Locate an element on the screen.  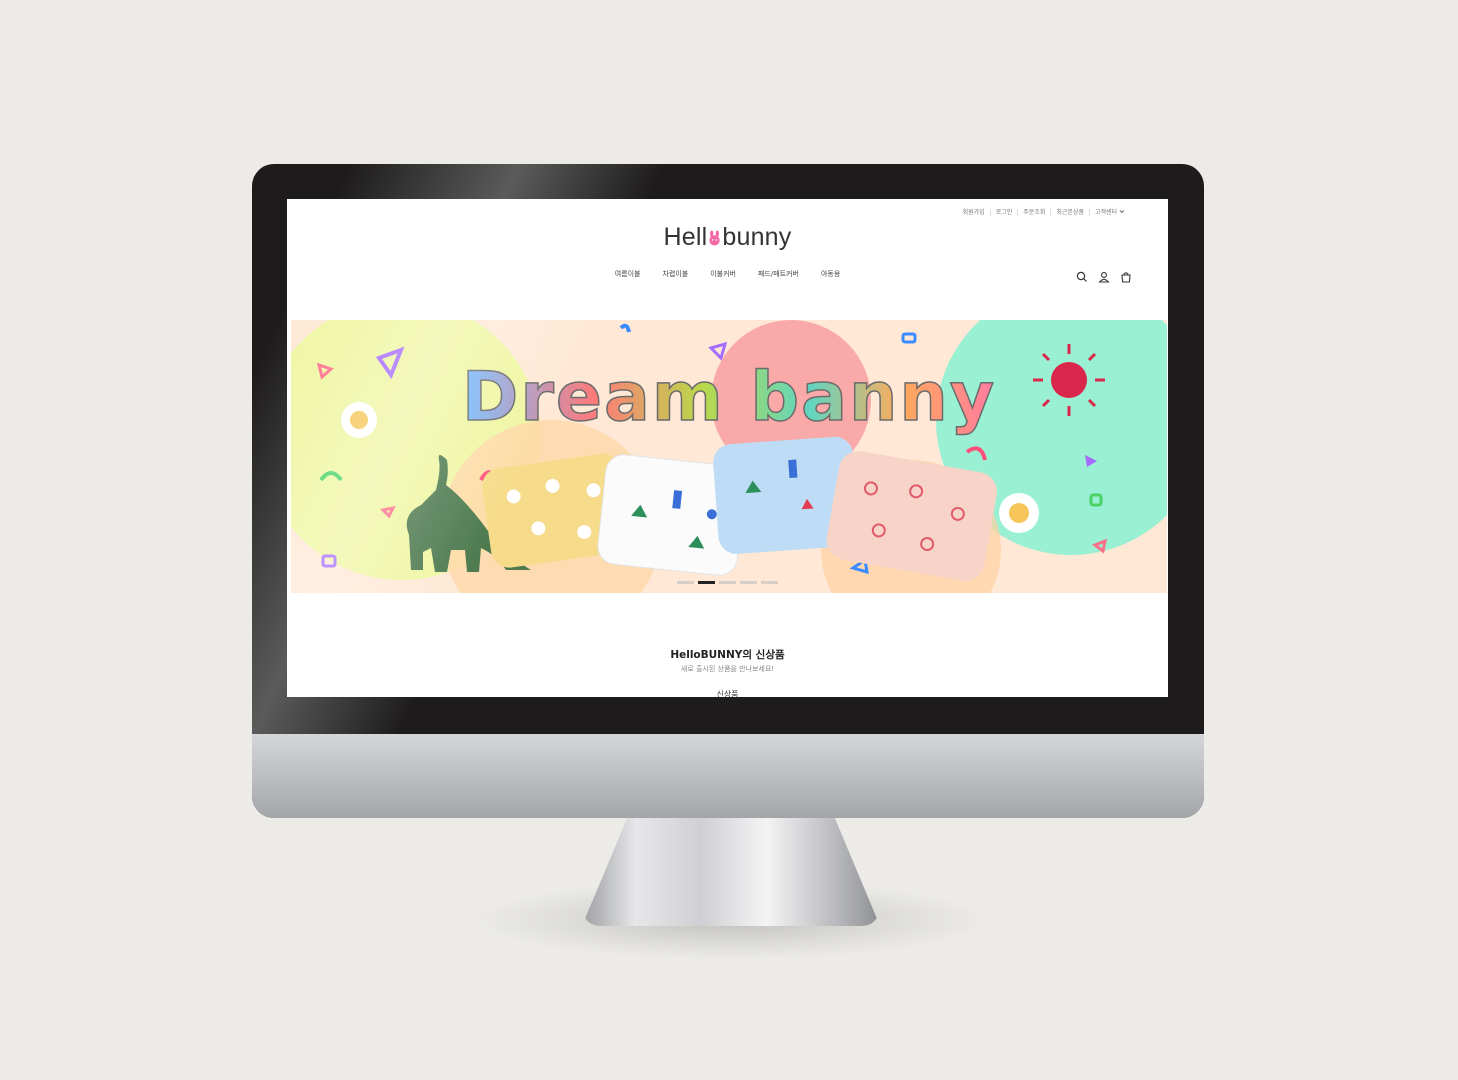
util-link-order: 주문조회 is located at coordinates (1033, 212).